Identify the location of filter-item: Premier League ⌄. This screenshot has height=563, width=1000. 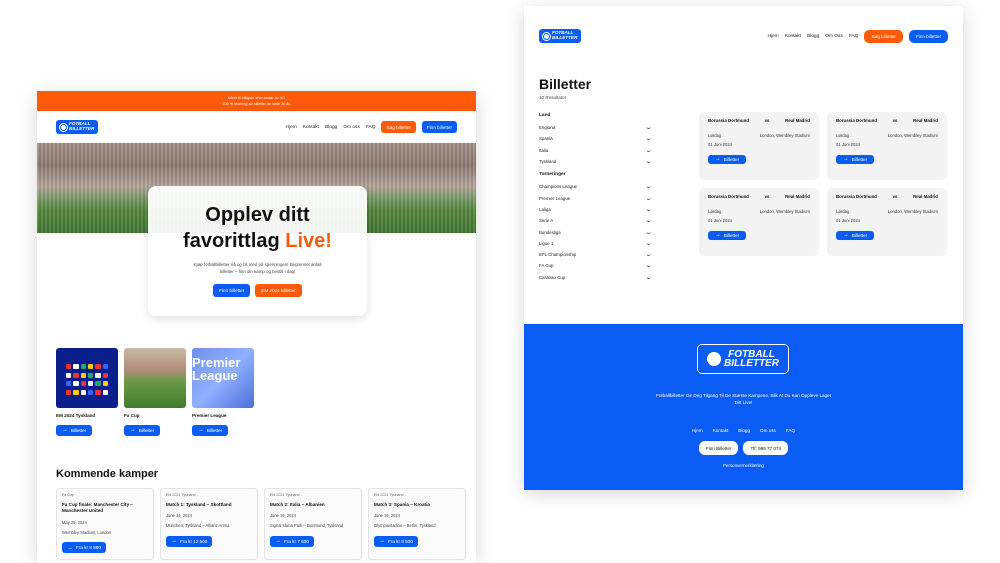
(596, 197).